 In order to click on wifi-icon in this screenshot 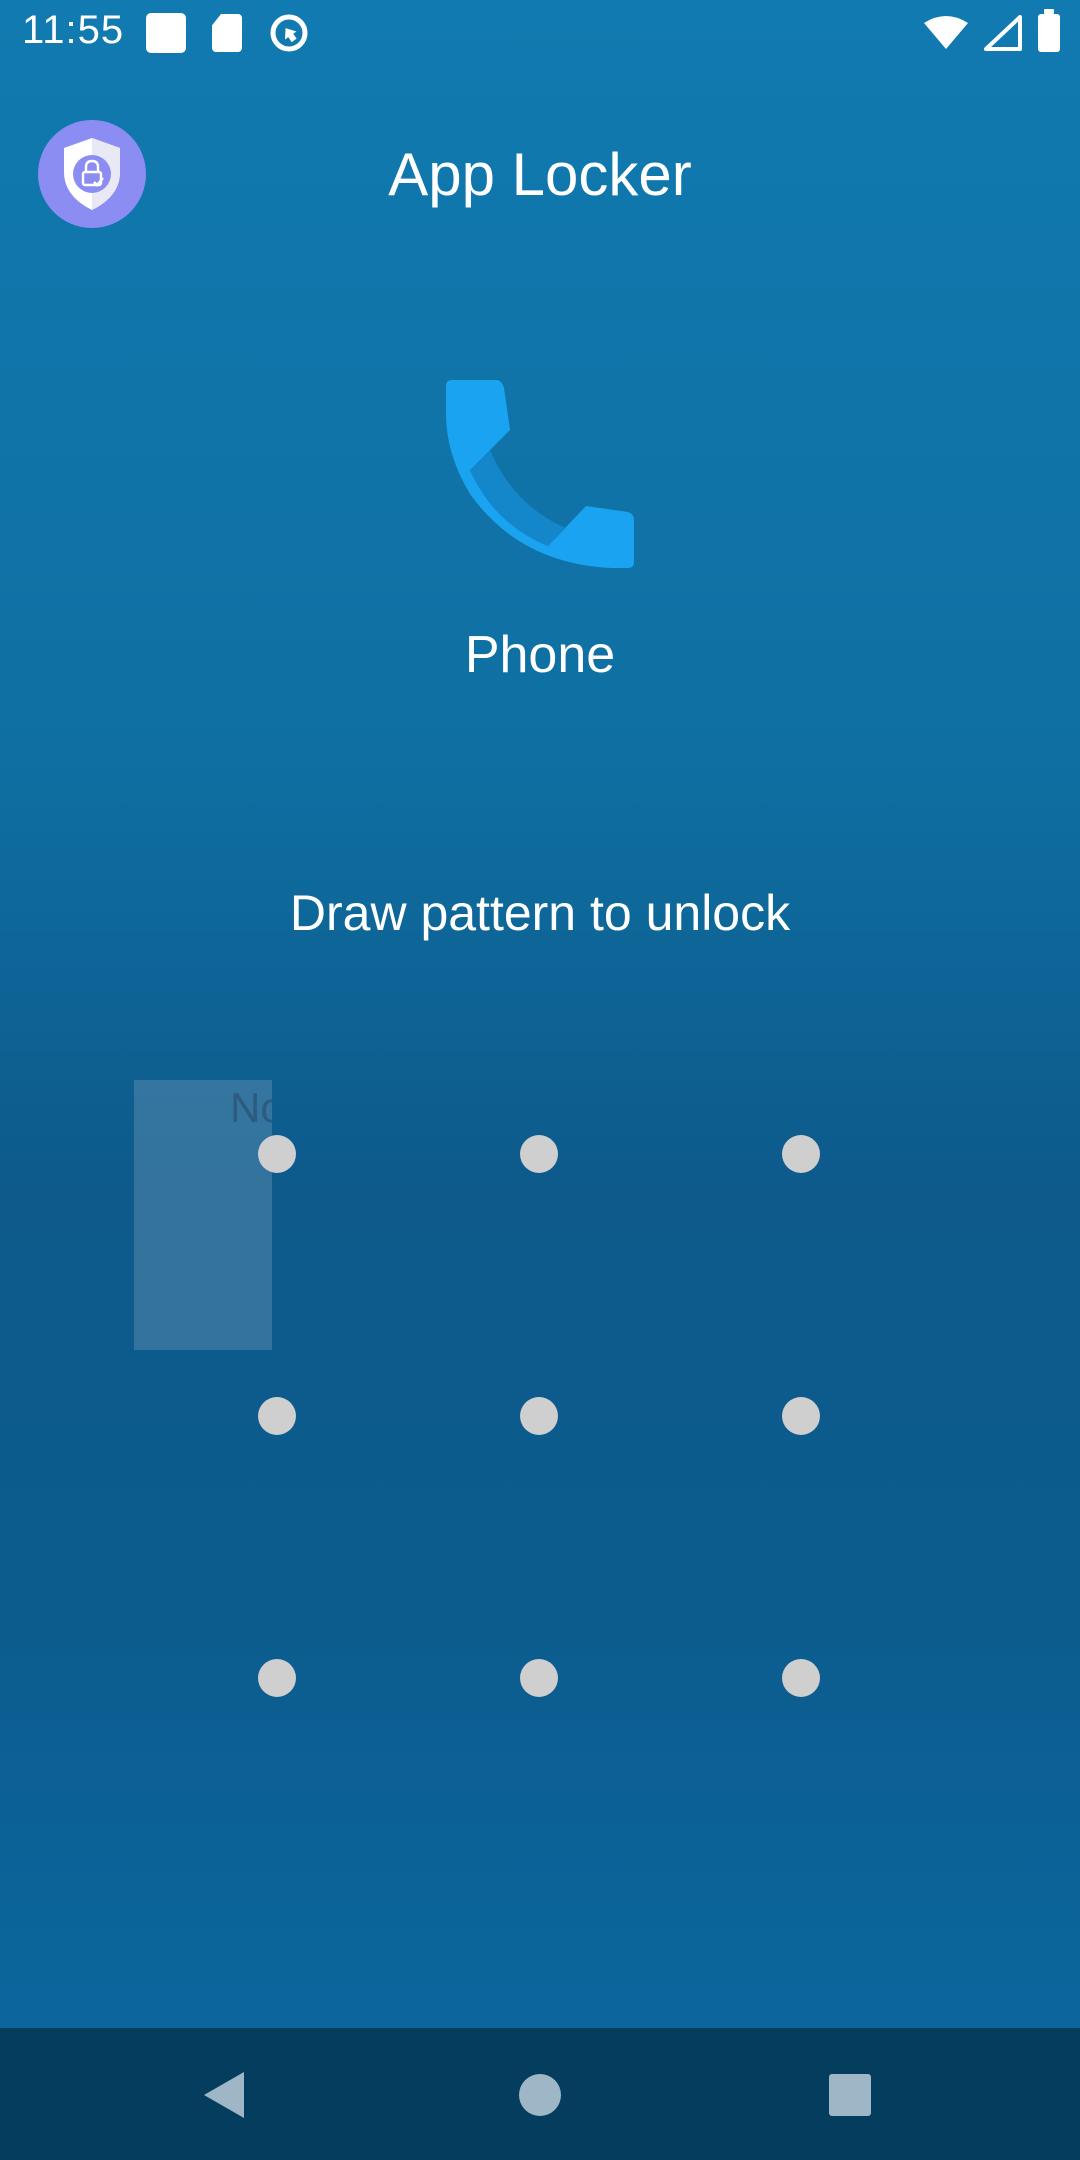, I will do `click(946, 32)`.